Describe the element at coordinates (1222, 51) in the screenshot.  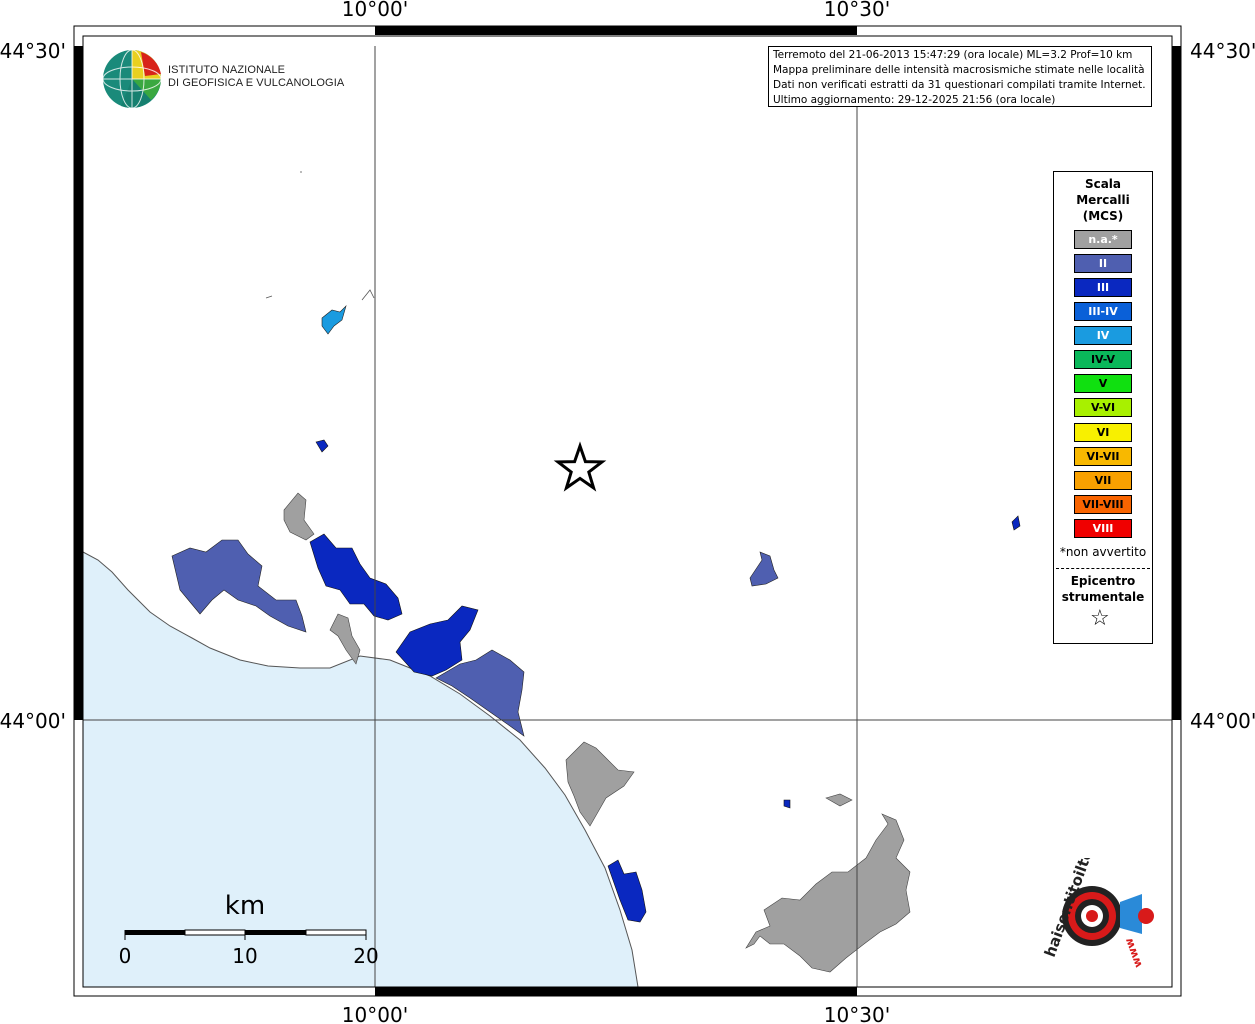
I see `lat-label-right-top: 44°30'` at that location.